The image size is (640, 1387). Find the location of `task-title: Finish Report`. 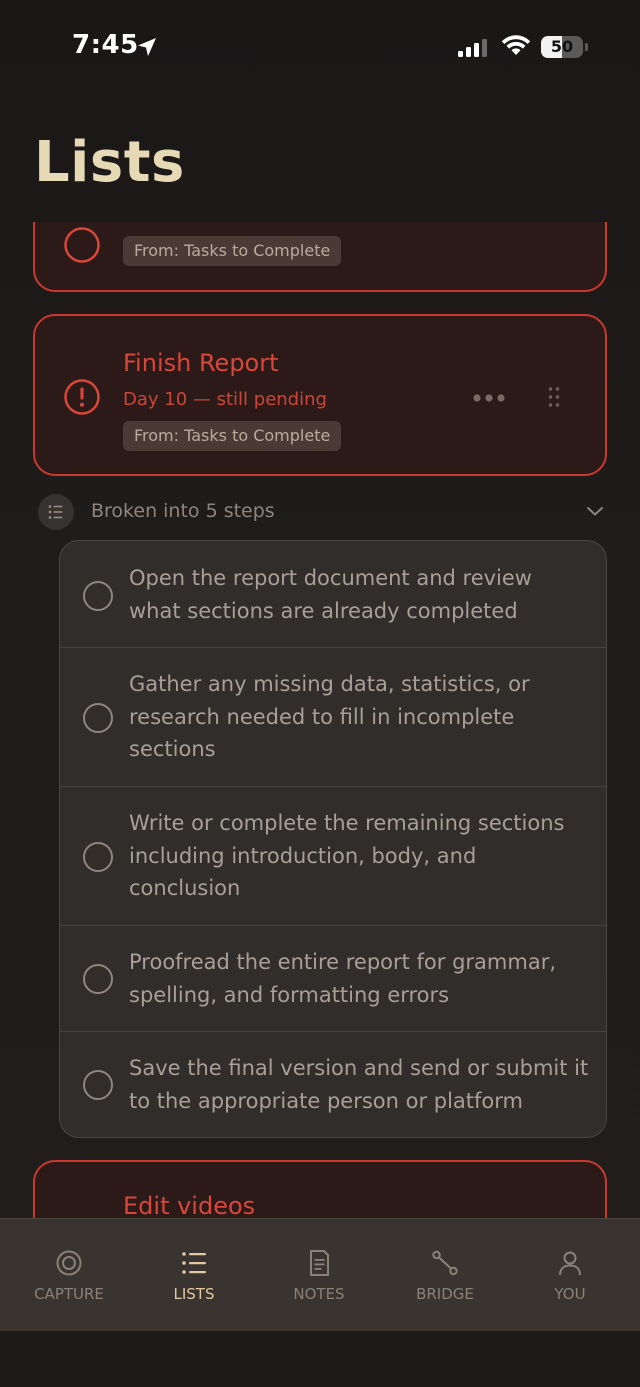

task-title: Finish Report is located at coordinates (201, 363).